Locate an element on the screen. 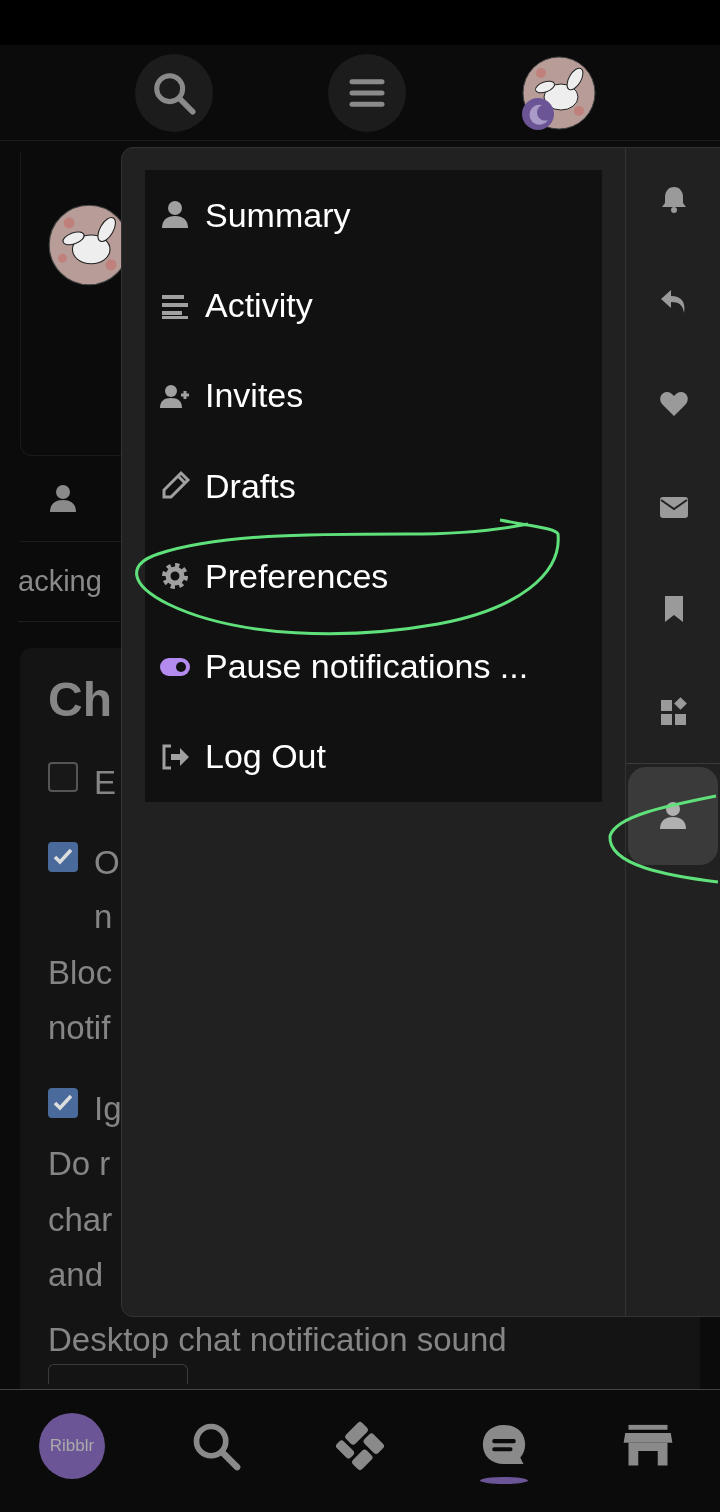 Image resolution: width=720 pixels, height=1512 pixels. menu-item: Summary is located at coordinates (373, 215).